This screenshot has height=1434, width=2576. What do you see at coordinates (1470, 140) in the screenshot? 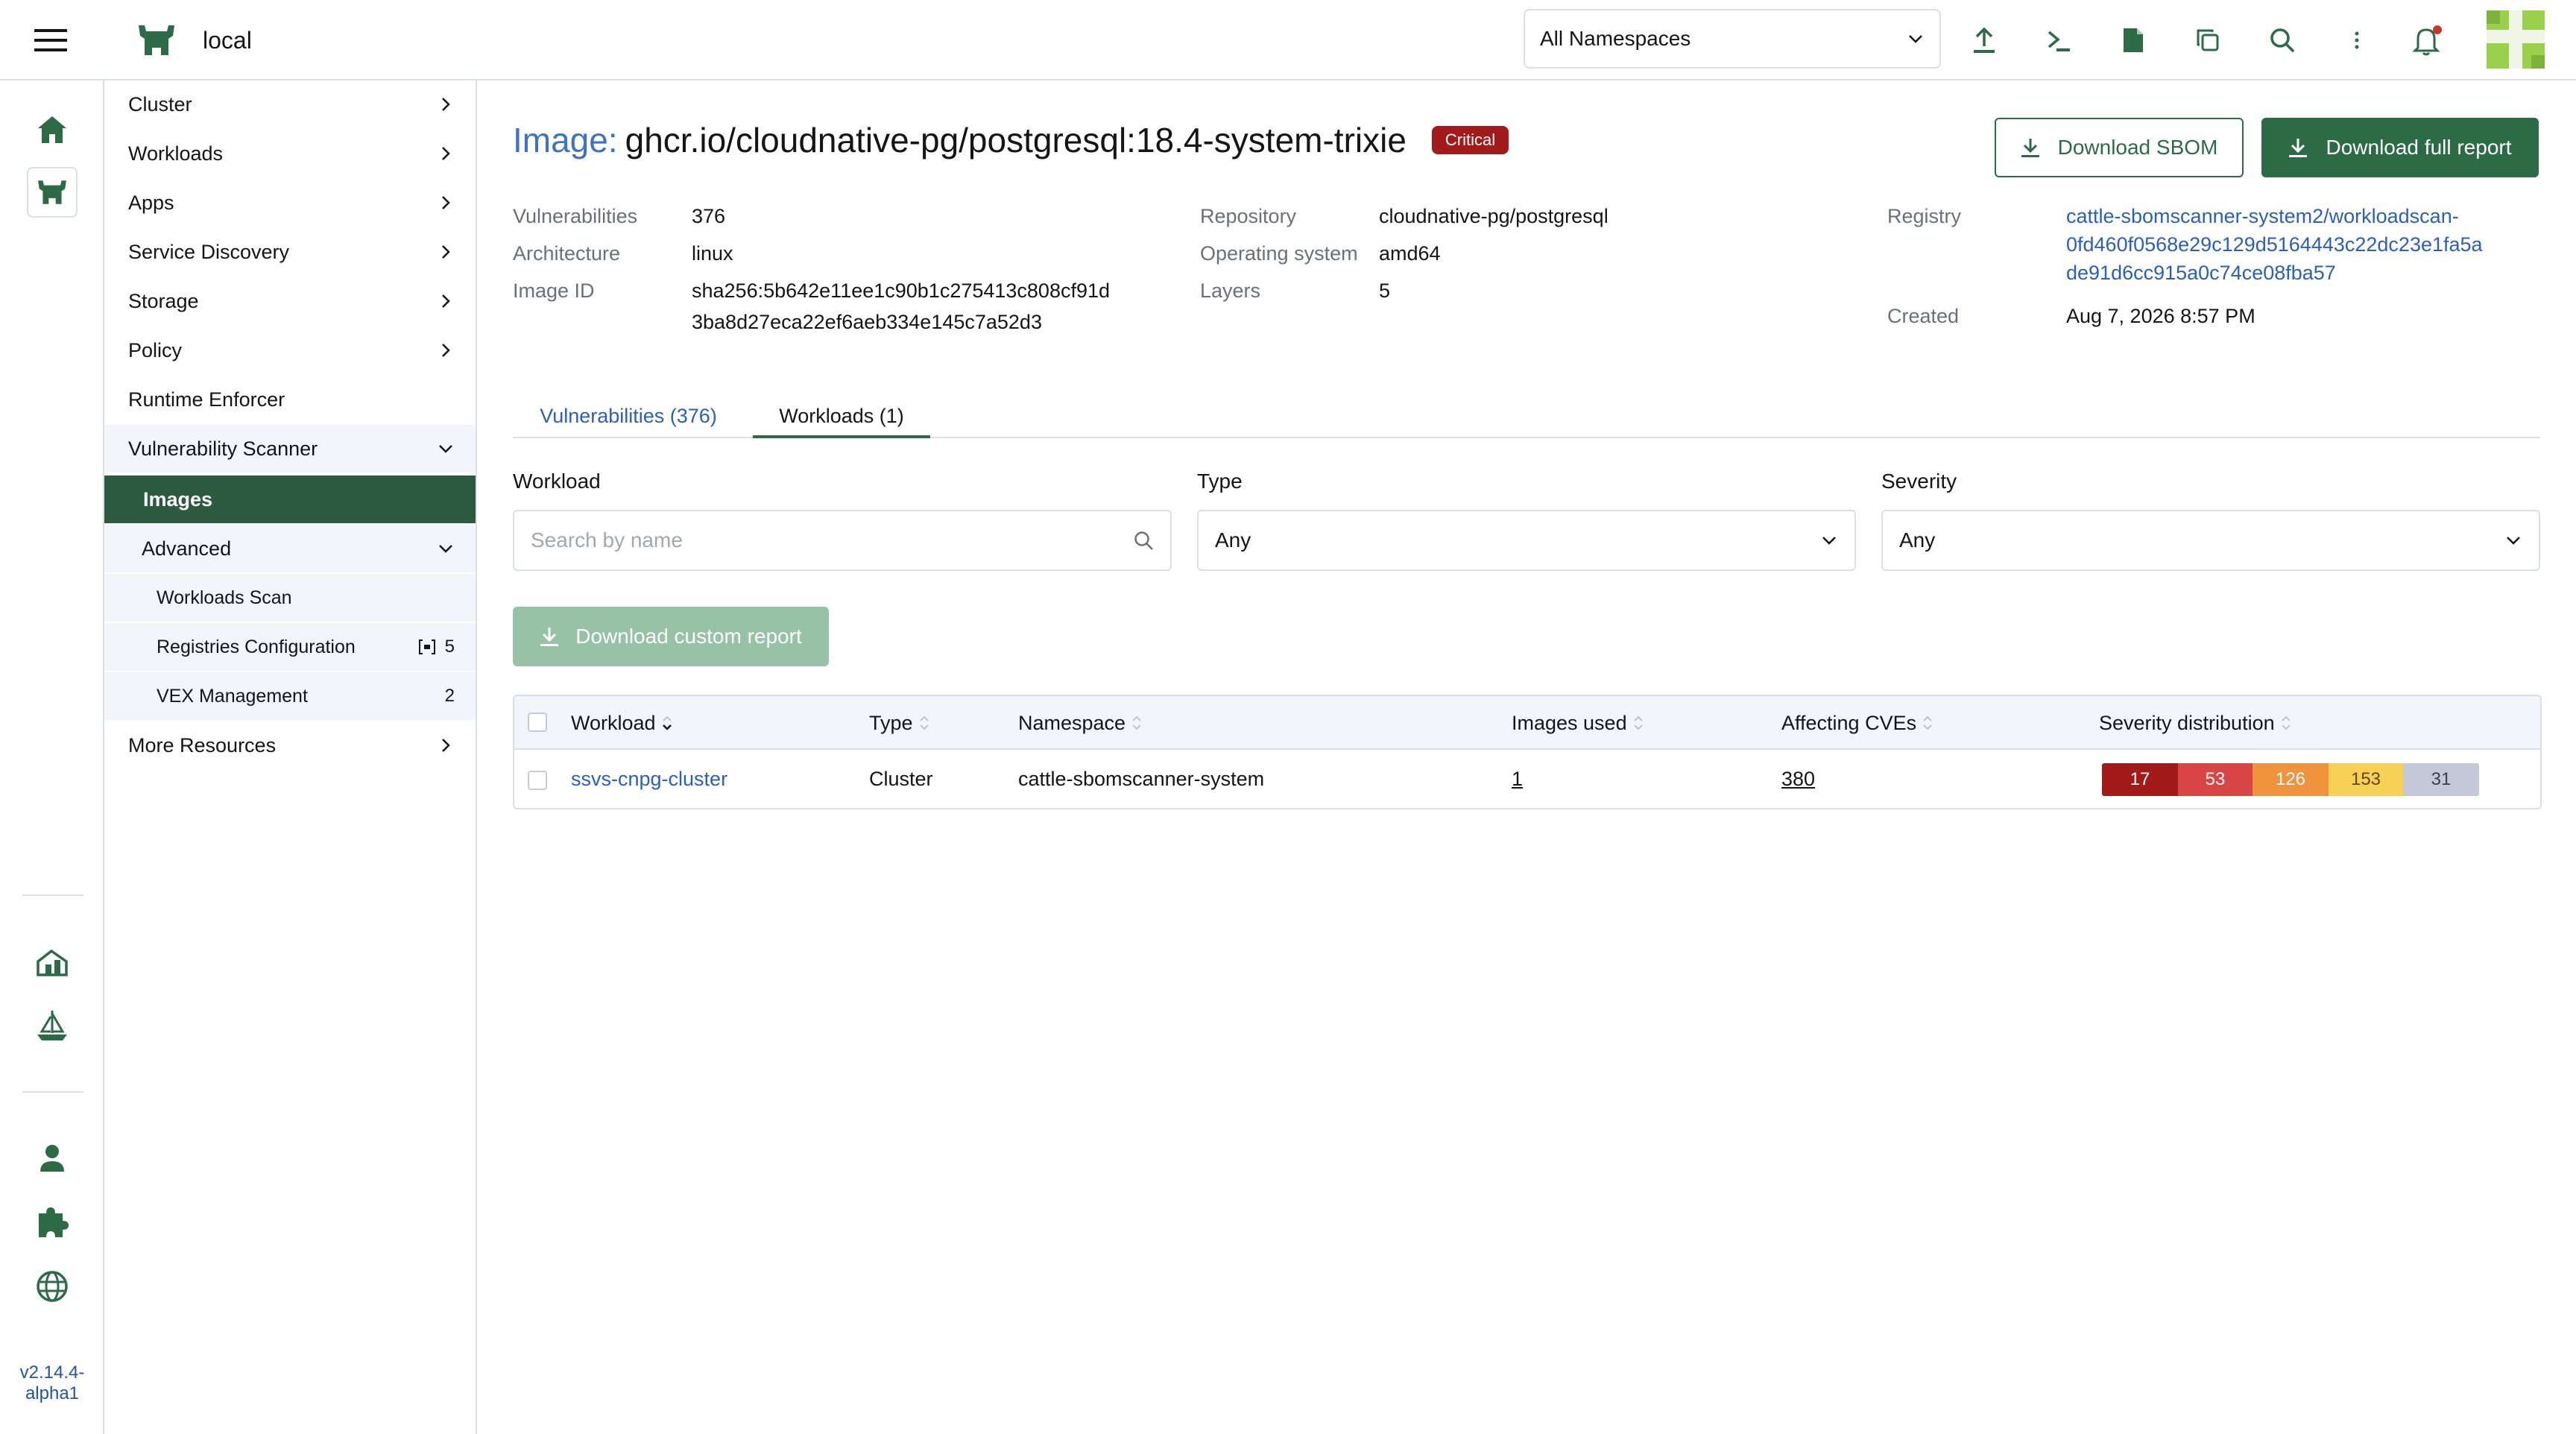
I see `severity-badge: Critical` at bounding box center [1470, 140].